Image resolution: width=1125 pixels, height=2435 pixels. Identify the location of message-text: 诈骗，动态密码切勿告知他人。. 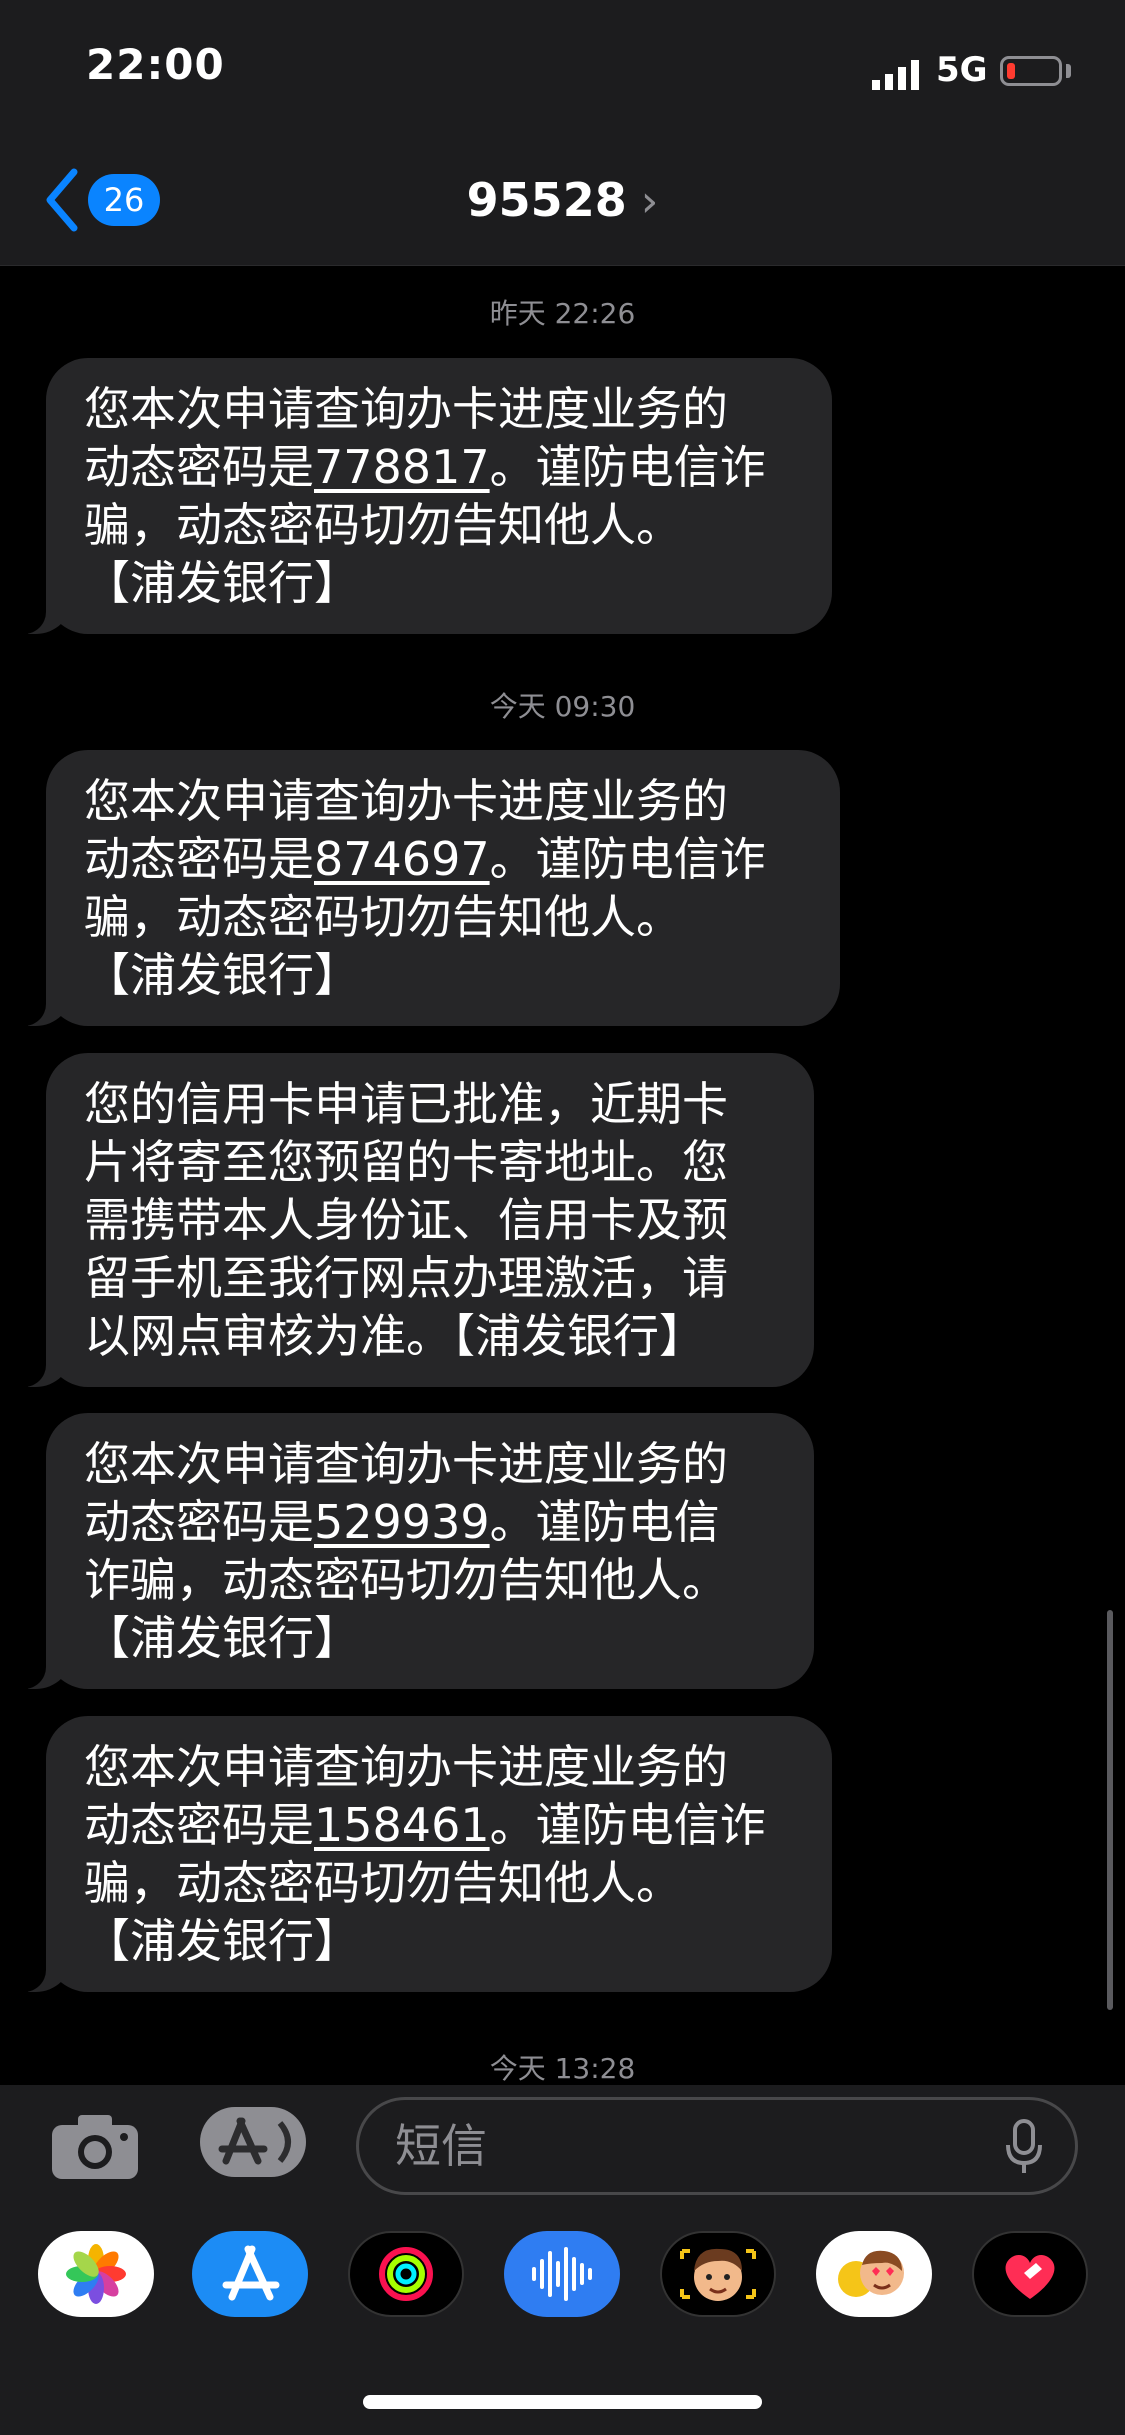
(406, 1580).